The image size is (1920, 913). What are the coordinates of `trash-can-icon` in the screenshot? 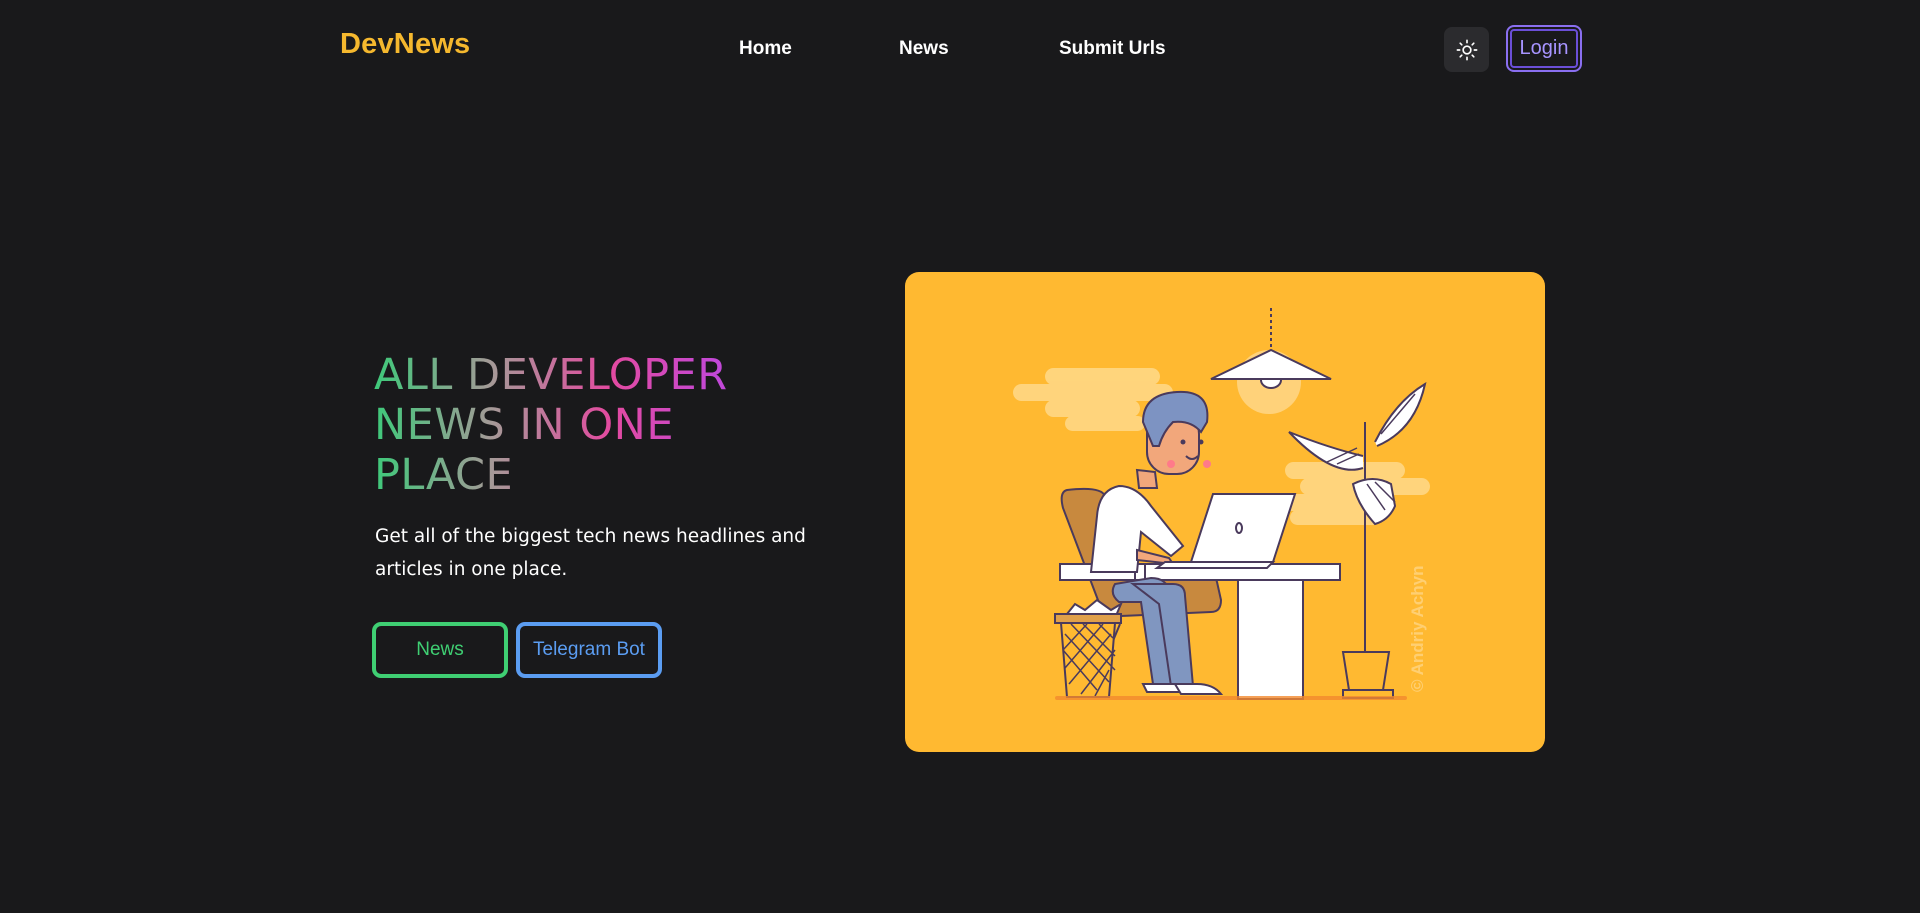 It's located at (1089, 648).